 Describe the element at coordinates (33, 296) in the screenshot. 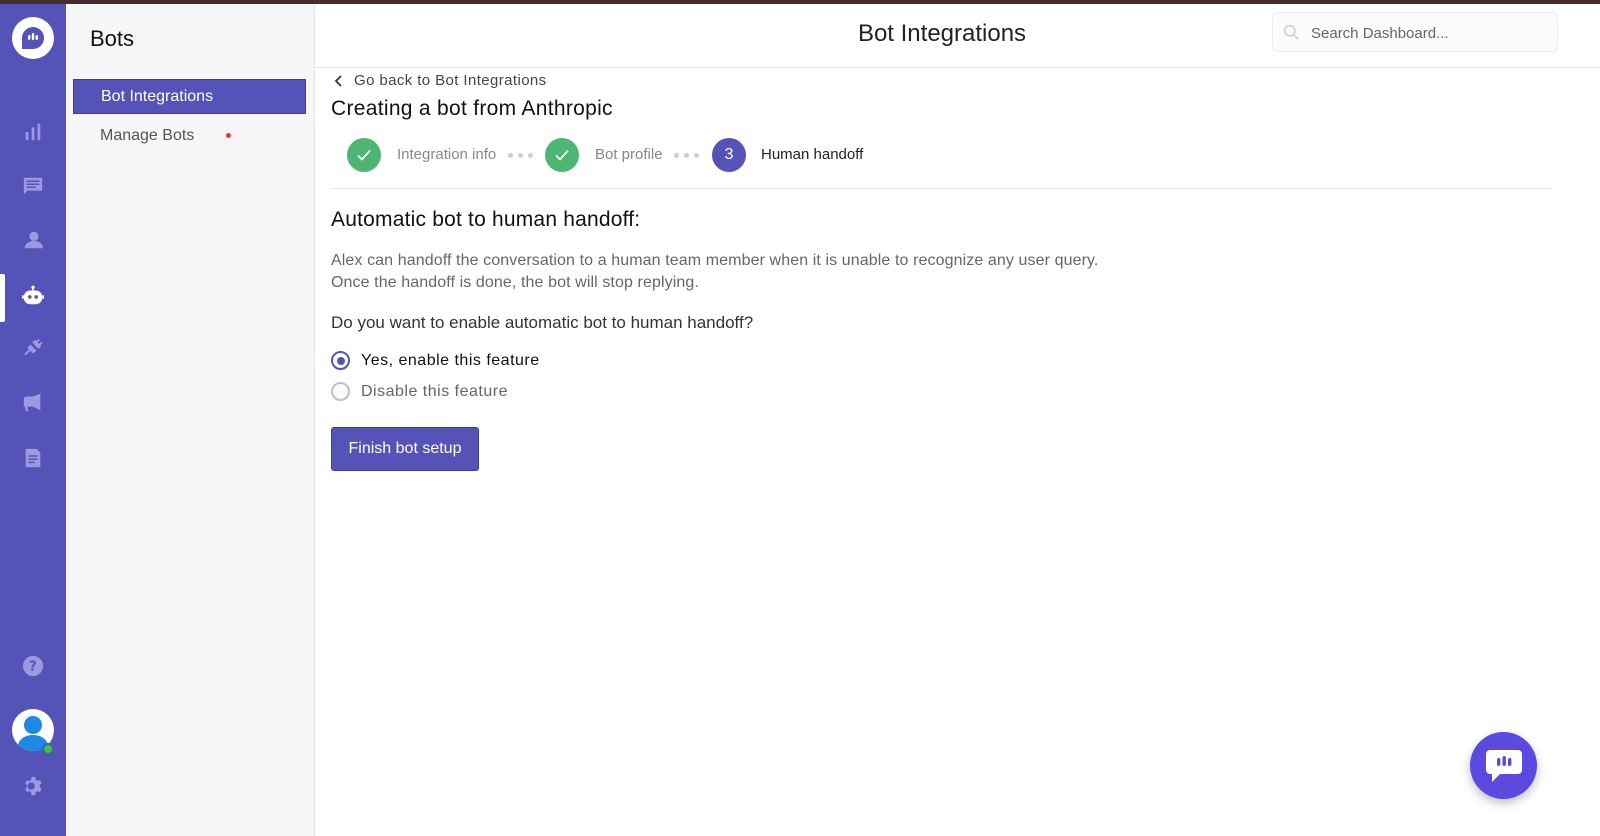

I see `bot-icon` at that location.